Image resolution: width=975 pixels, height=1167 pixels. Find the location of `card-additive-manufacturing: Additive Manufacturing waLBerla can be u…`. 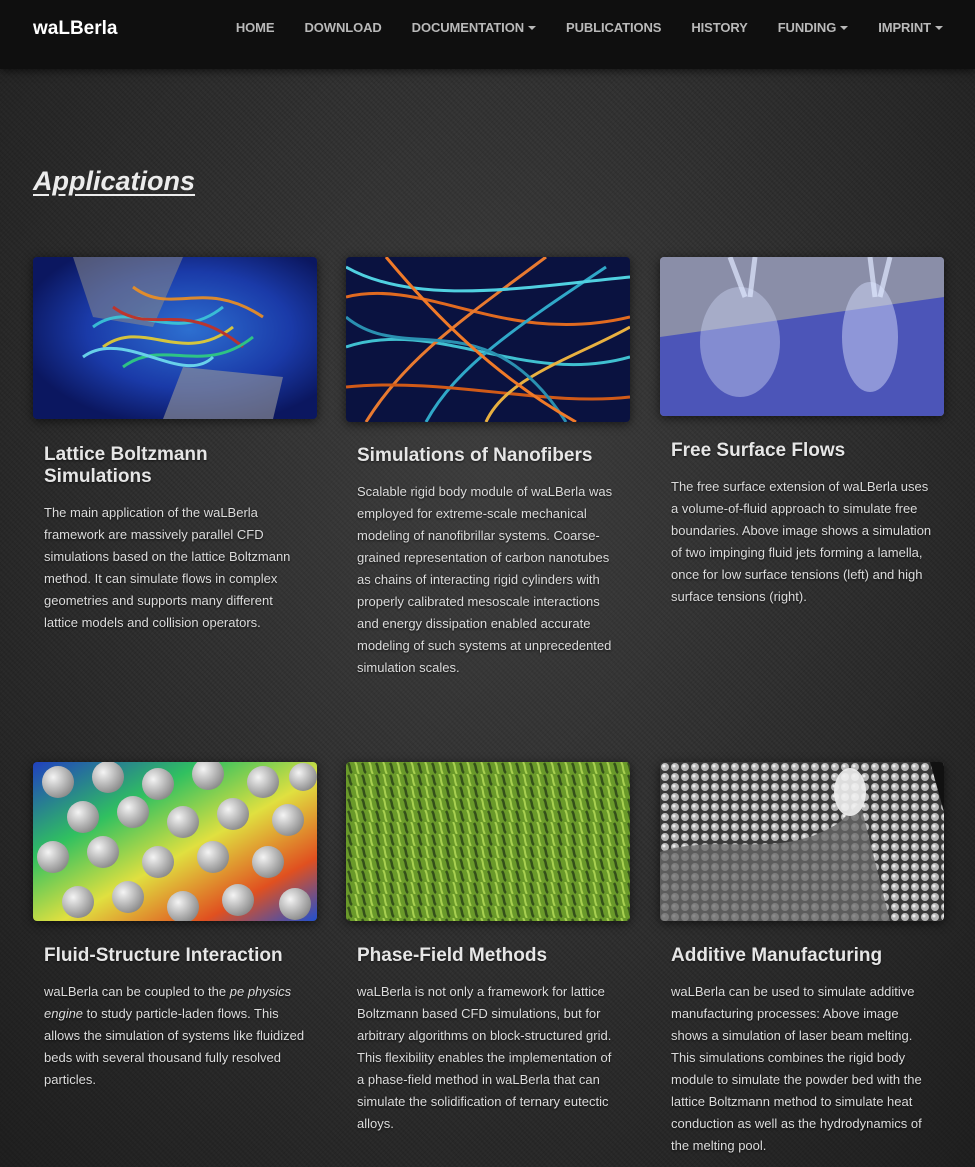

card-additive-manufacturing: Additive Manufacturing waLBerla can be u… is located at coordinates (802, 959).